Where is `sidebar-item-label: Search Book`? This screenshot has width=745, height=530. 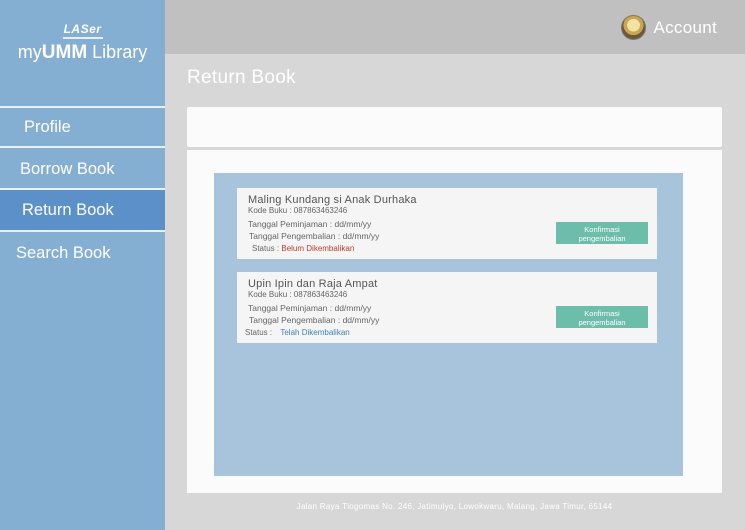
sidebar-item-label: Search Book is located at coordinates (63, 253).